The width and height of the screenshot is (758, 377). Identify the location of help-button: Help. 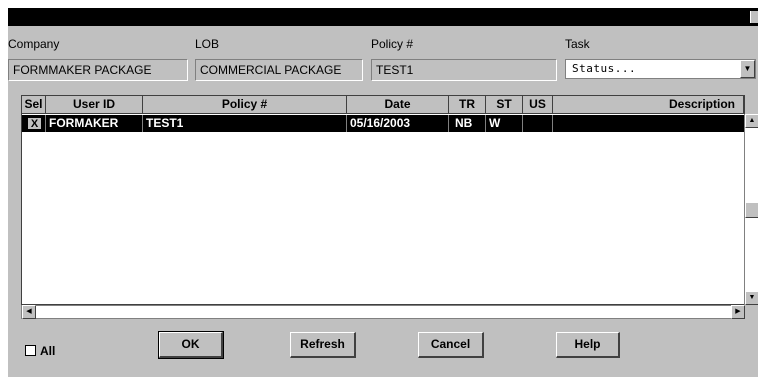
(588, 345).